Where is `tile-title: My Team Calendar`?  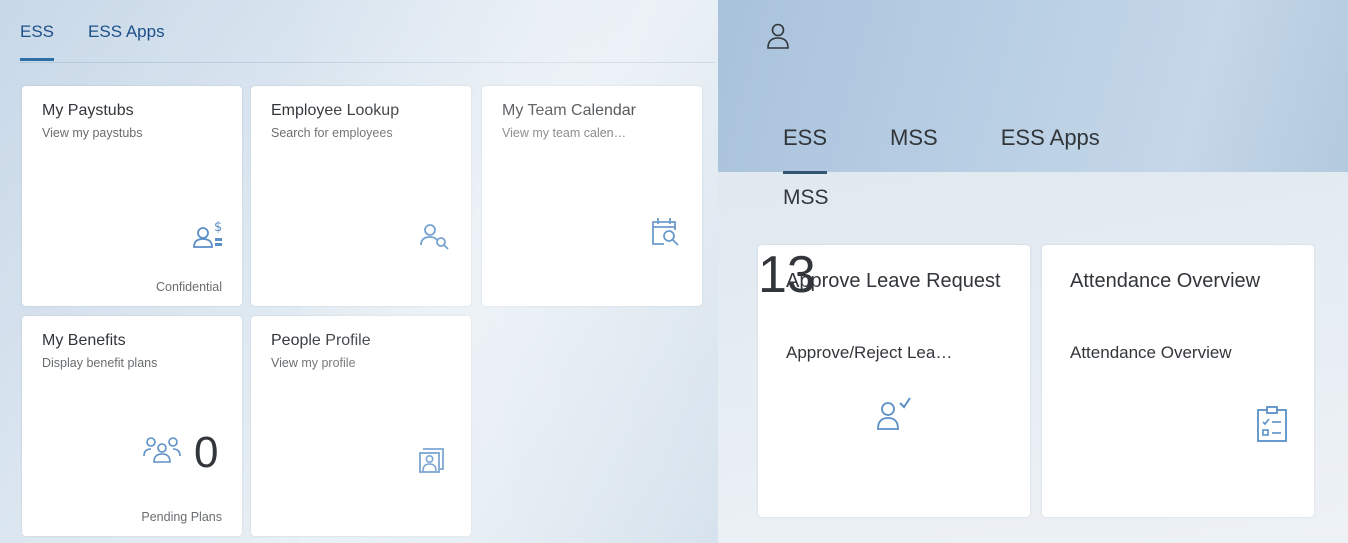
tile-title: My Team Calendar is located at coordinates (569, 110).